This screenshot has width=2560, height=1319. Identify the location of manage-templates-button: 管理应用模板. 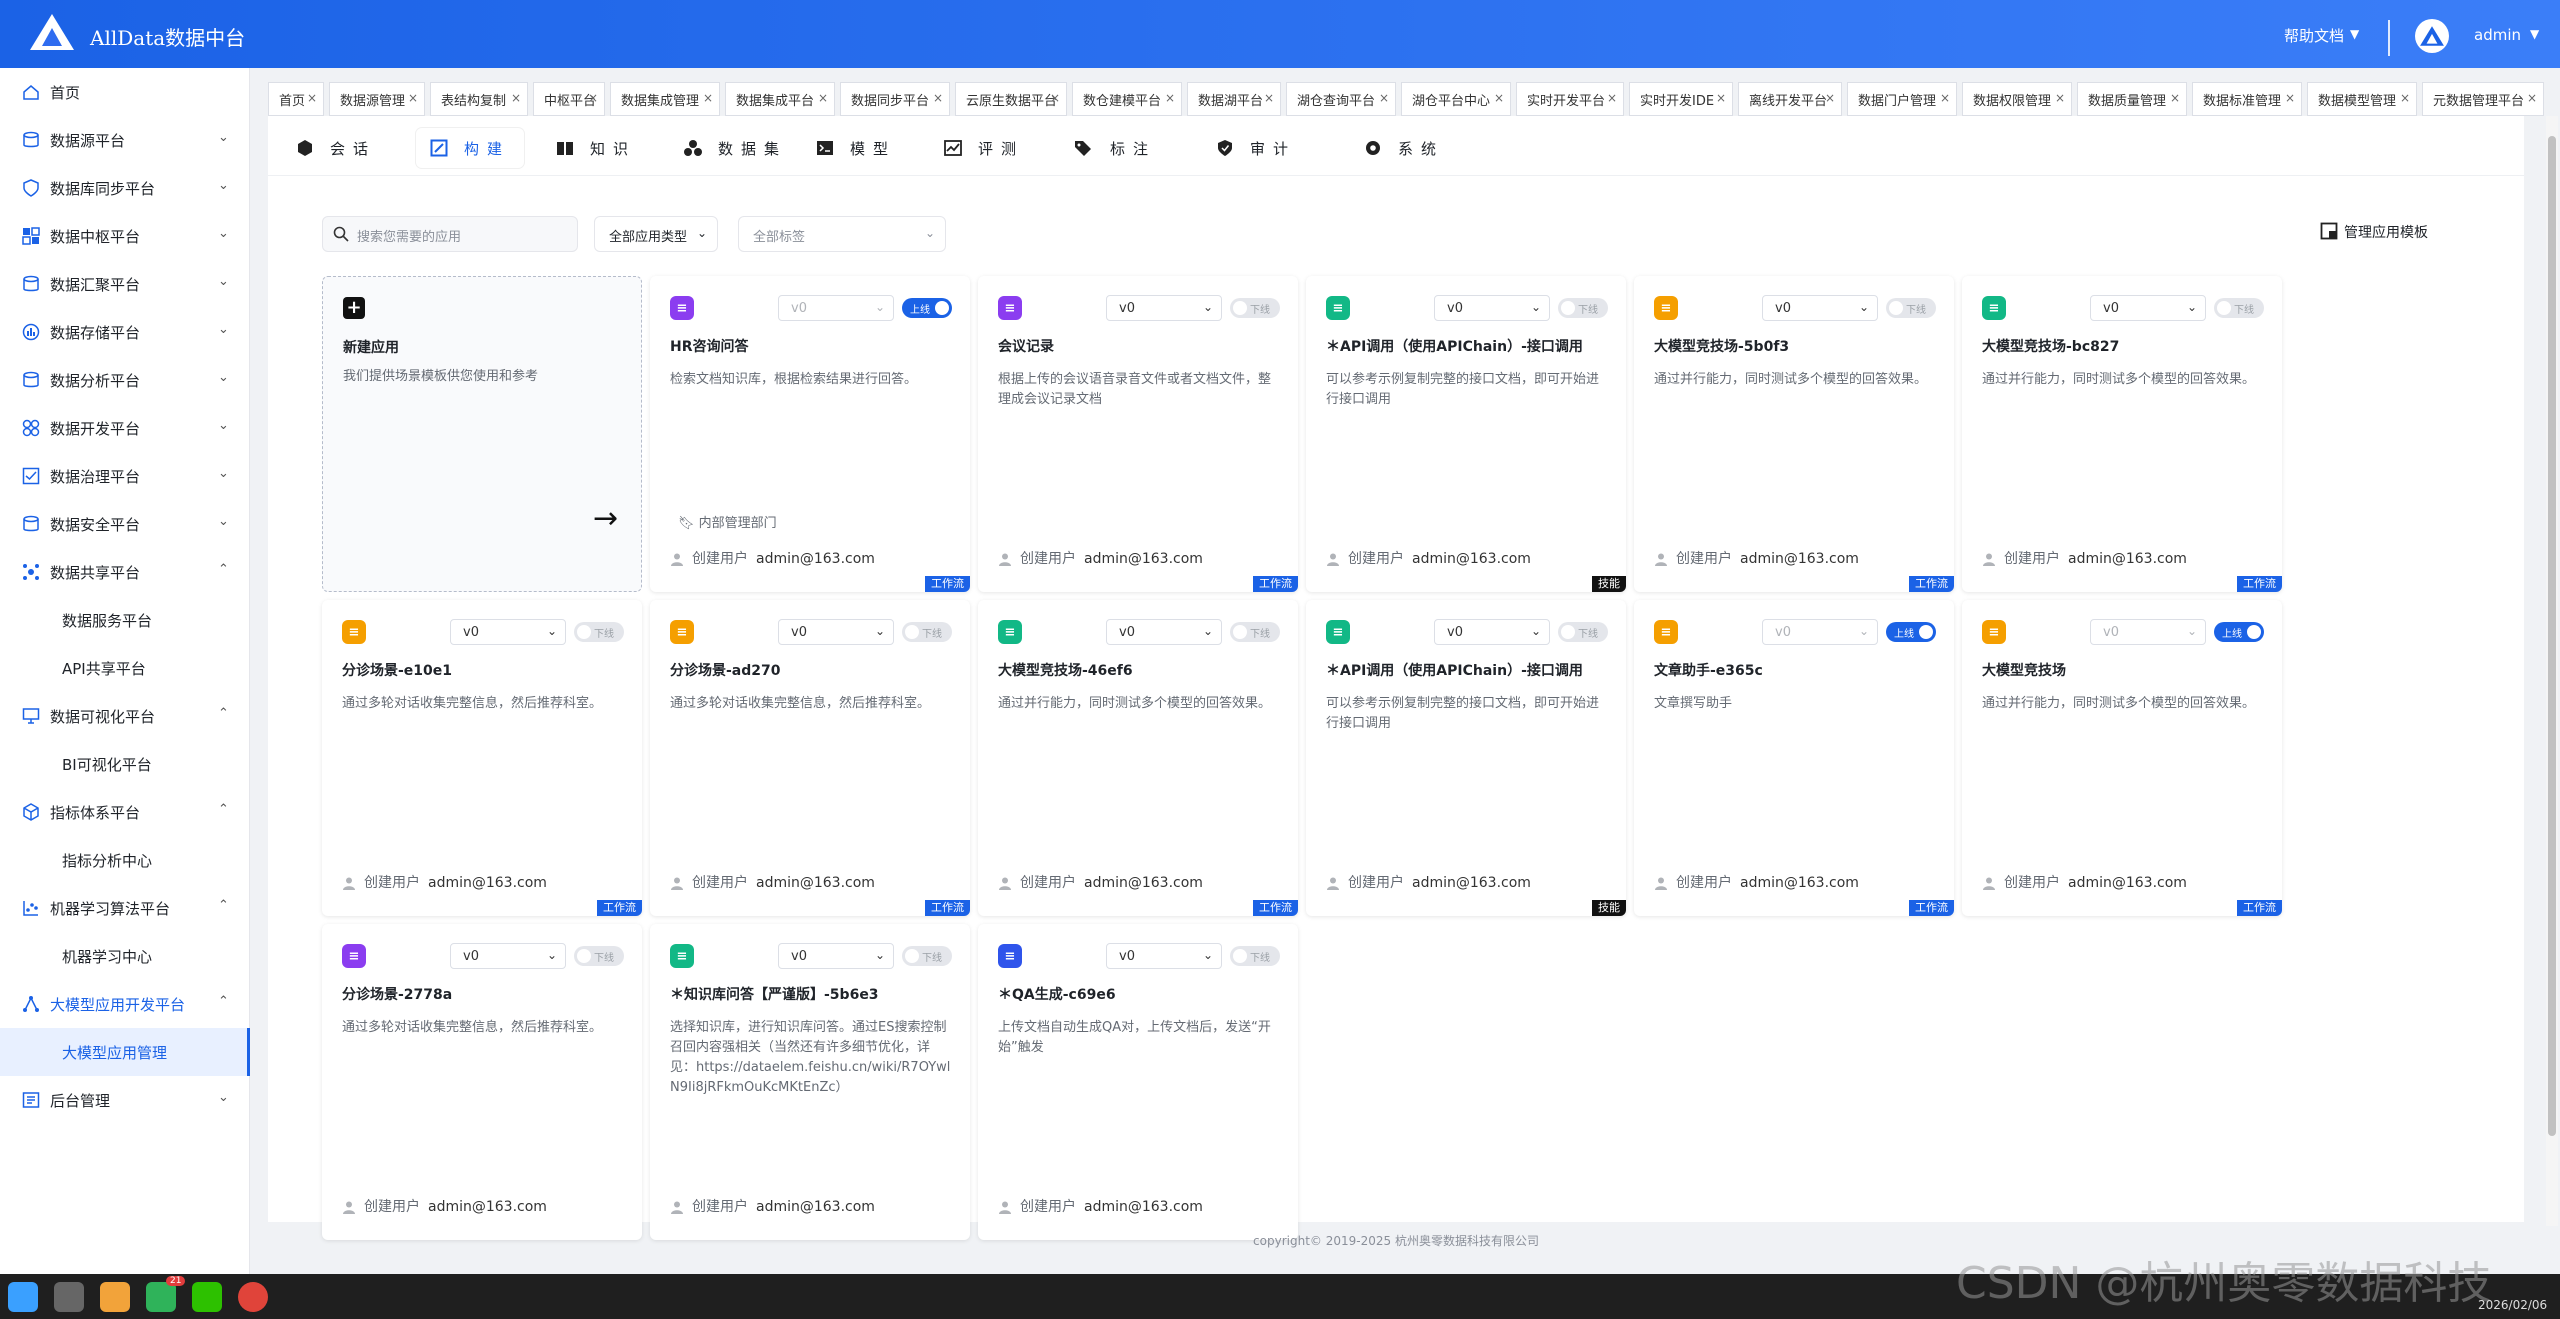
(2386, 232).